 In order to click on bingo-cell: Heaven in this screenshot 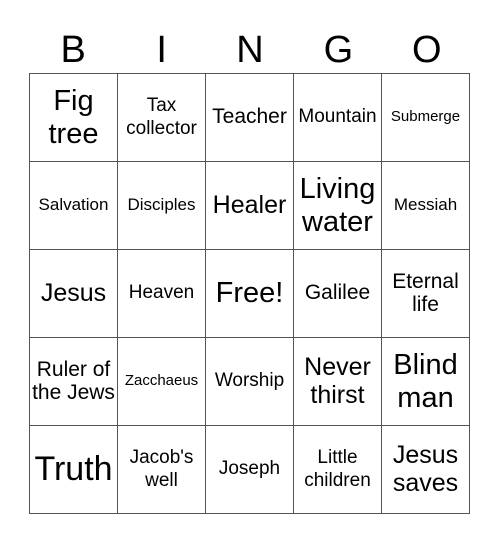, I will do `click(162, 294)`.